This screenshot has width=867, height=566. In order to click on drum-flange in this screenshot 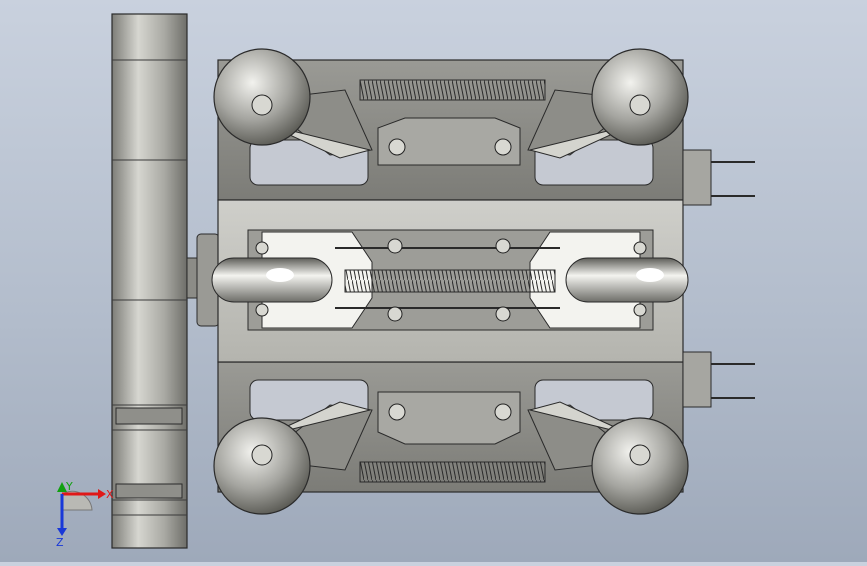, I will do `click(149, 281)`.